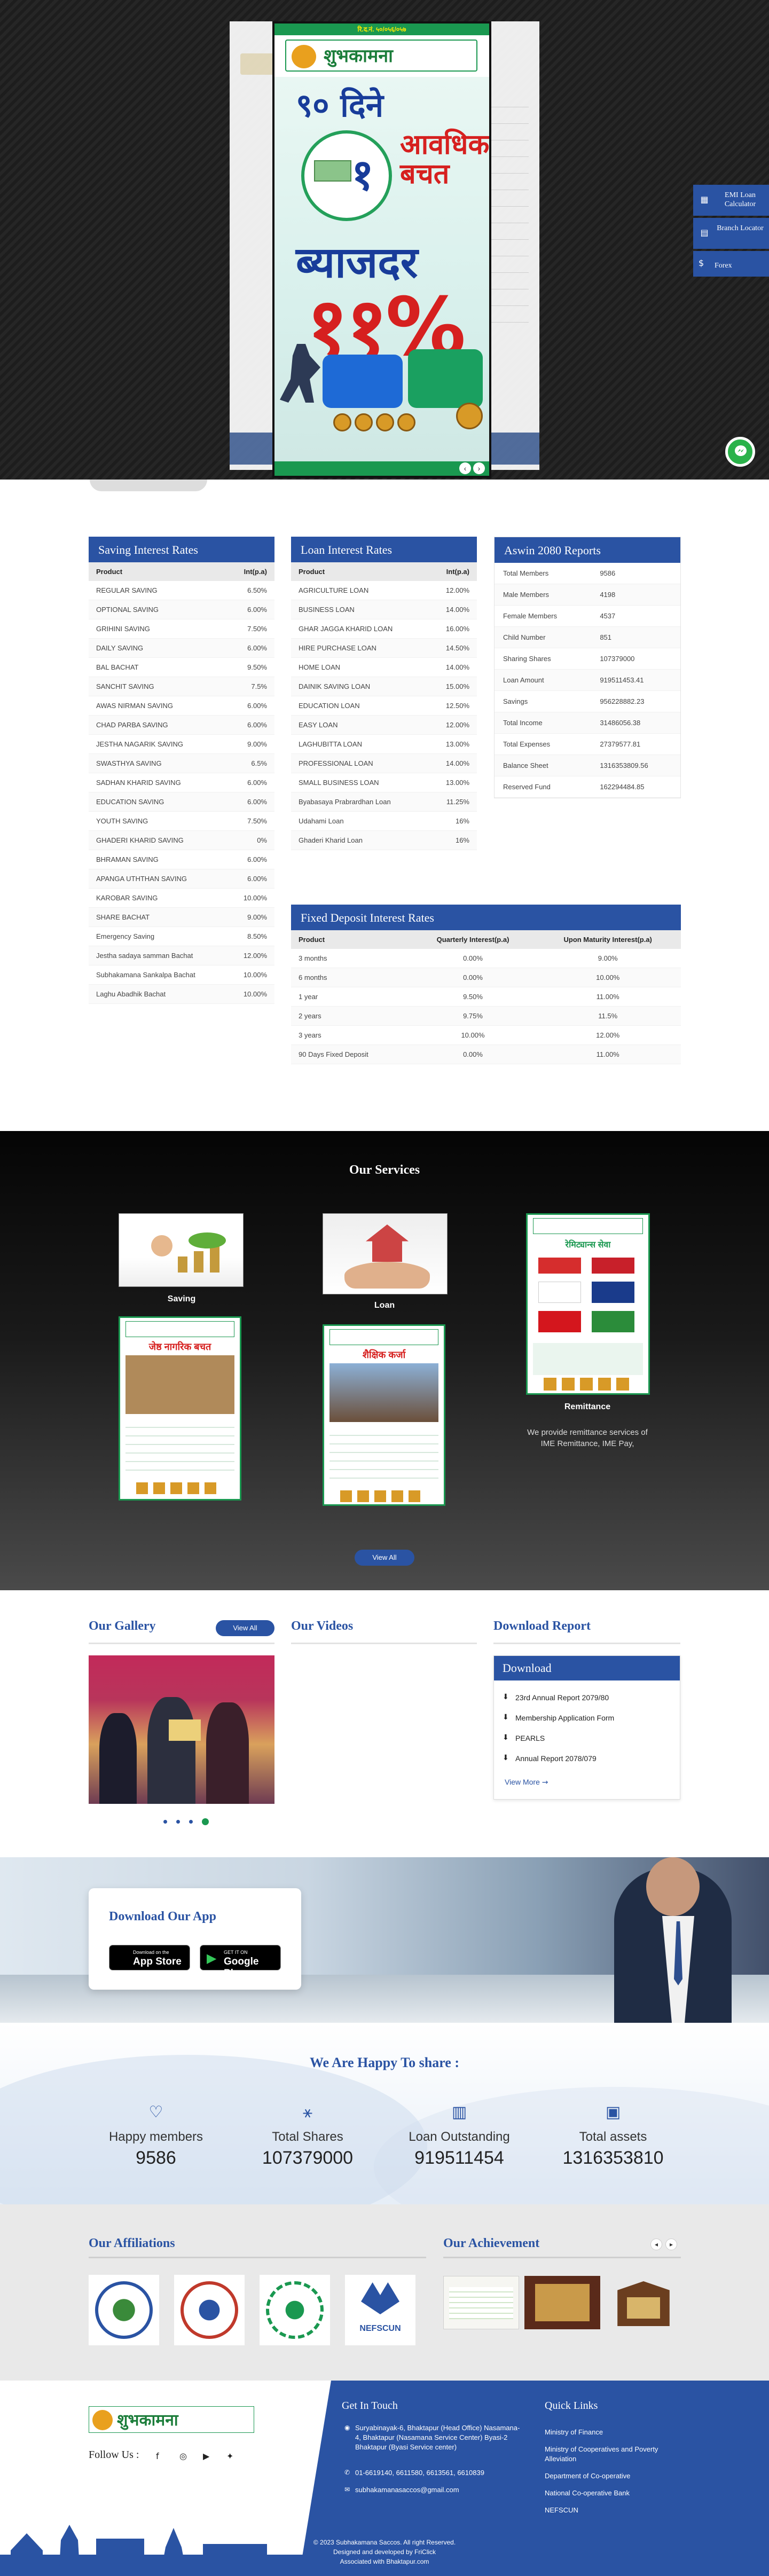  Describe the element at coordinates (740, 452) in the screenshot. I see `messenger-chat-button` at that location.